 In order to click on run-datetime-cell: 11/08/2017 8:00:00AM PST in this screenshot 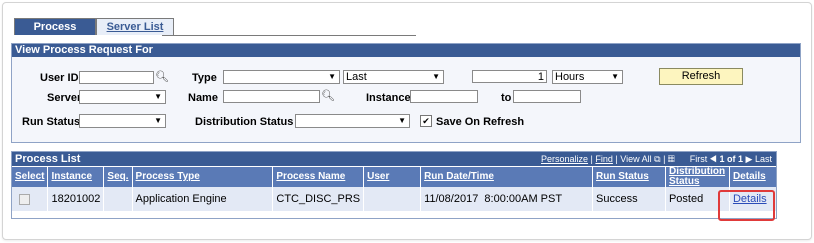, I will do `click(507, 199)`.